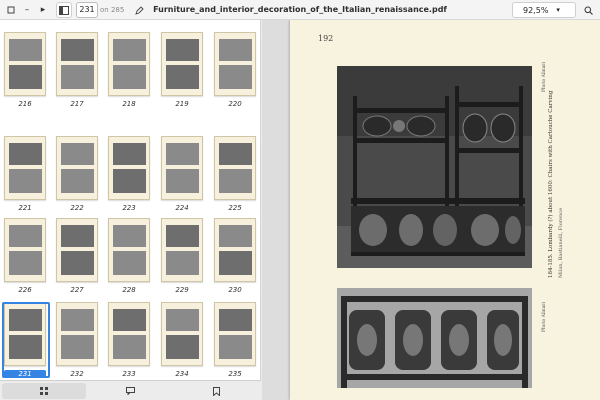 Image resolution: width=600 pixels, height=400 pixels. I want to click on comment-icon, so click(130, 391).